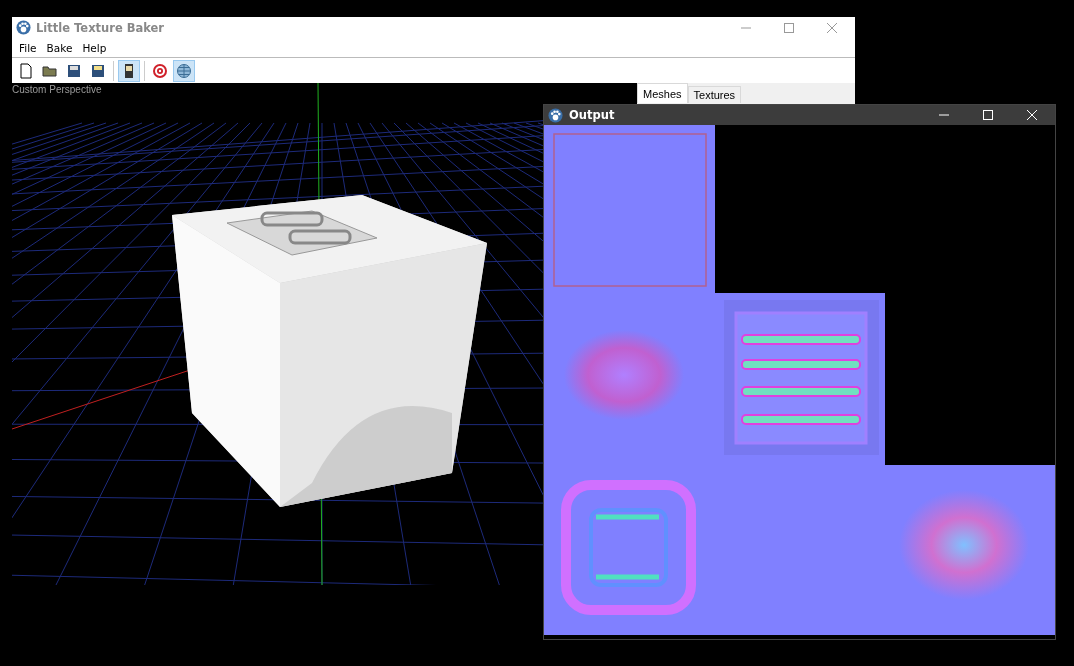  Describe the element at coordinates (662, 93) in the screenshot. I see `tab: Meshes` at that location.